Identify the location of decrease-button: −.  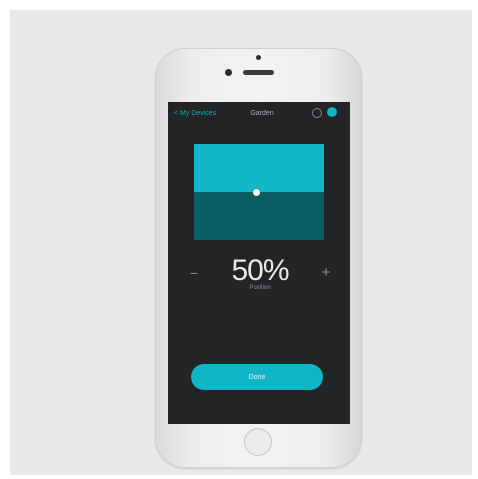
(194, 273).